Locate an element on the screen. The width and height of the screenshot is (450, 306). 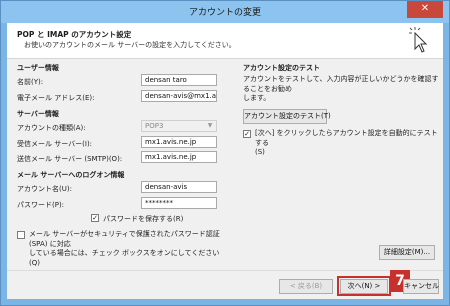
save-password-label: パスワードを保存する(R) is located at coordinates (143, 219).